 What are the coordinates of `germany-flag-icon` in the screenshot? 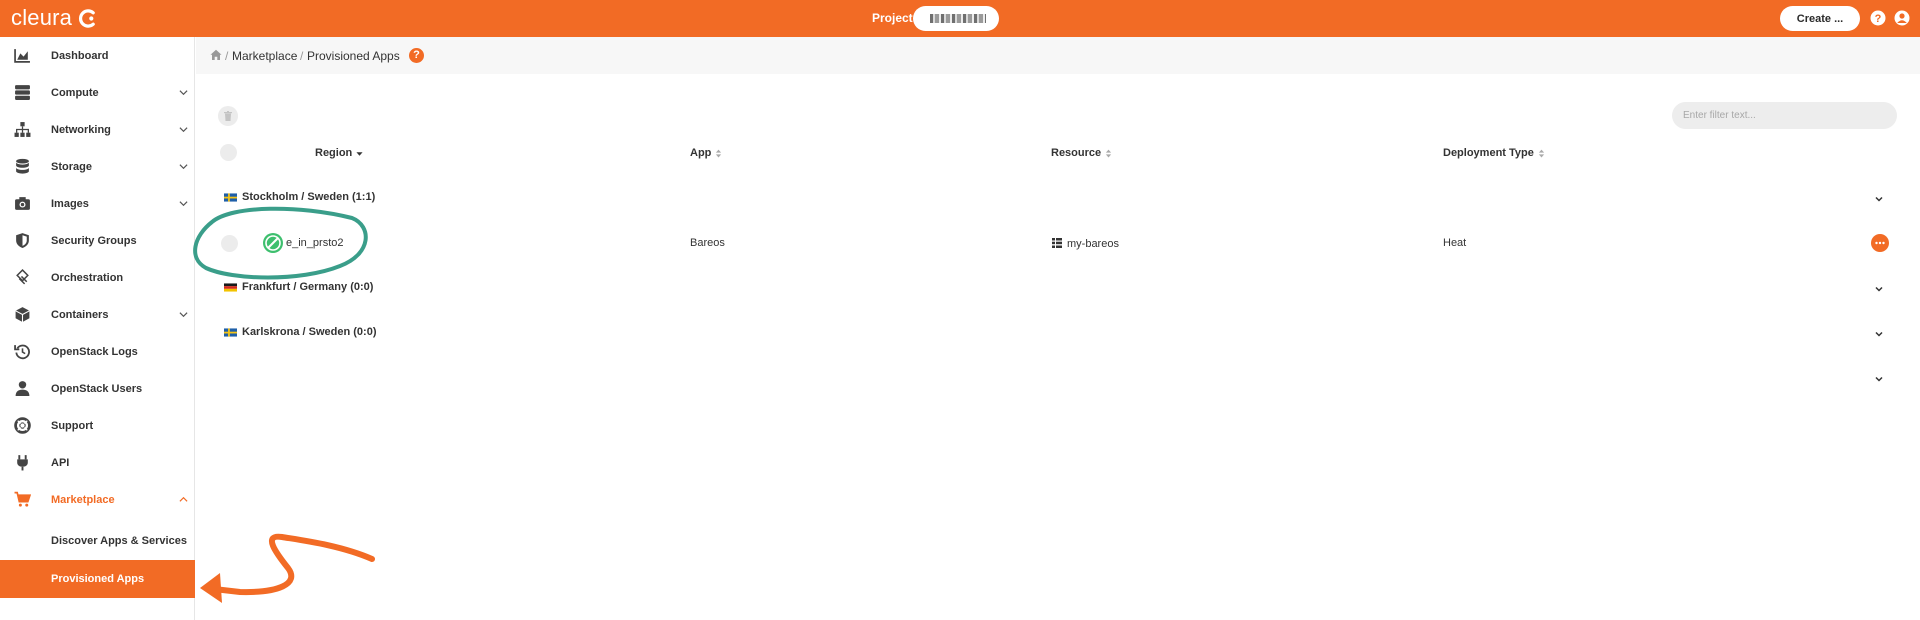 It's located at (230, 287).